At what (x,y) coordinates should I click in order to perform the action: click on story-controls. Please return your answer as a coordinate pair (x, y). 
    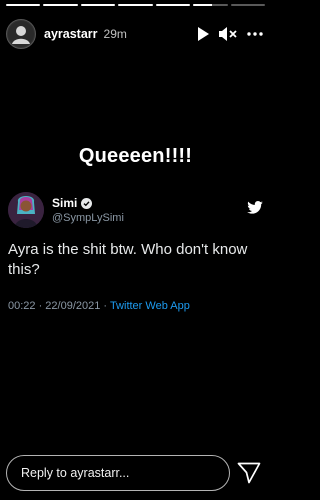
    Looking at the image, I should click on (230, 34).